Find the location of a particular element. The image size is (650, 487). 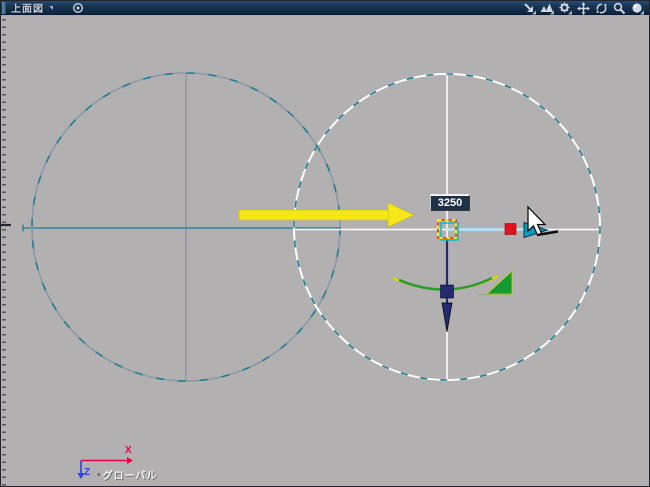

move-manipulator is located at coordinates (475, 276).